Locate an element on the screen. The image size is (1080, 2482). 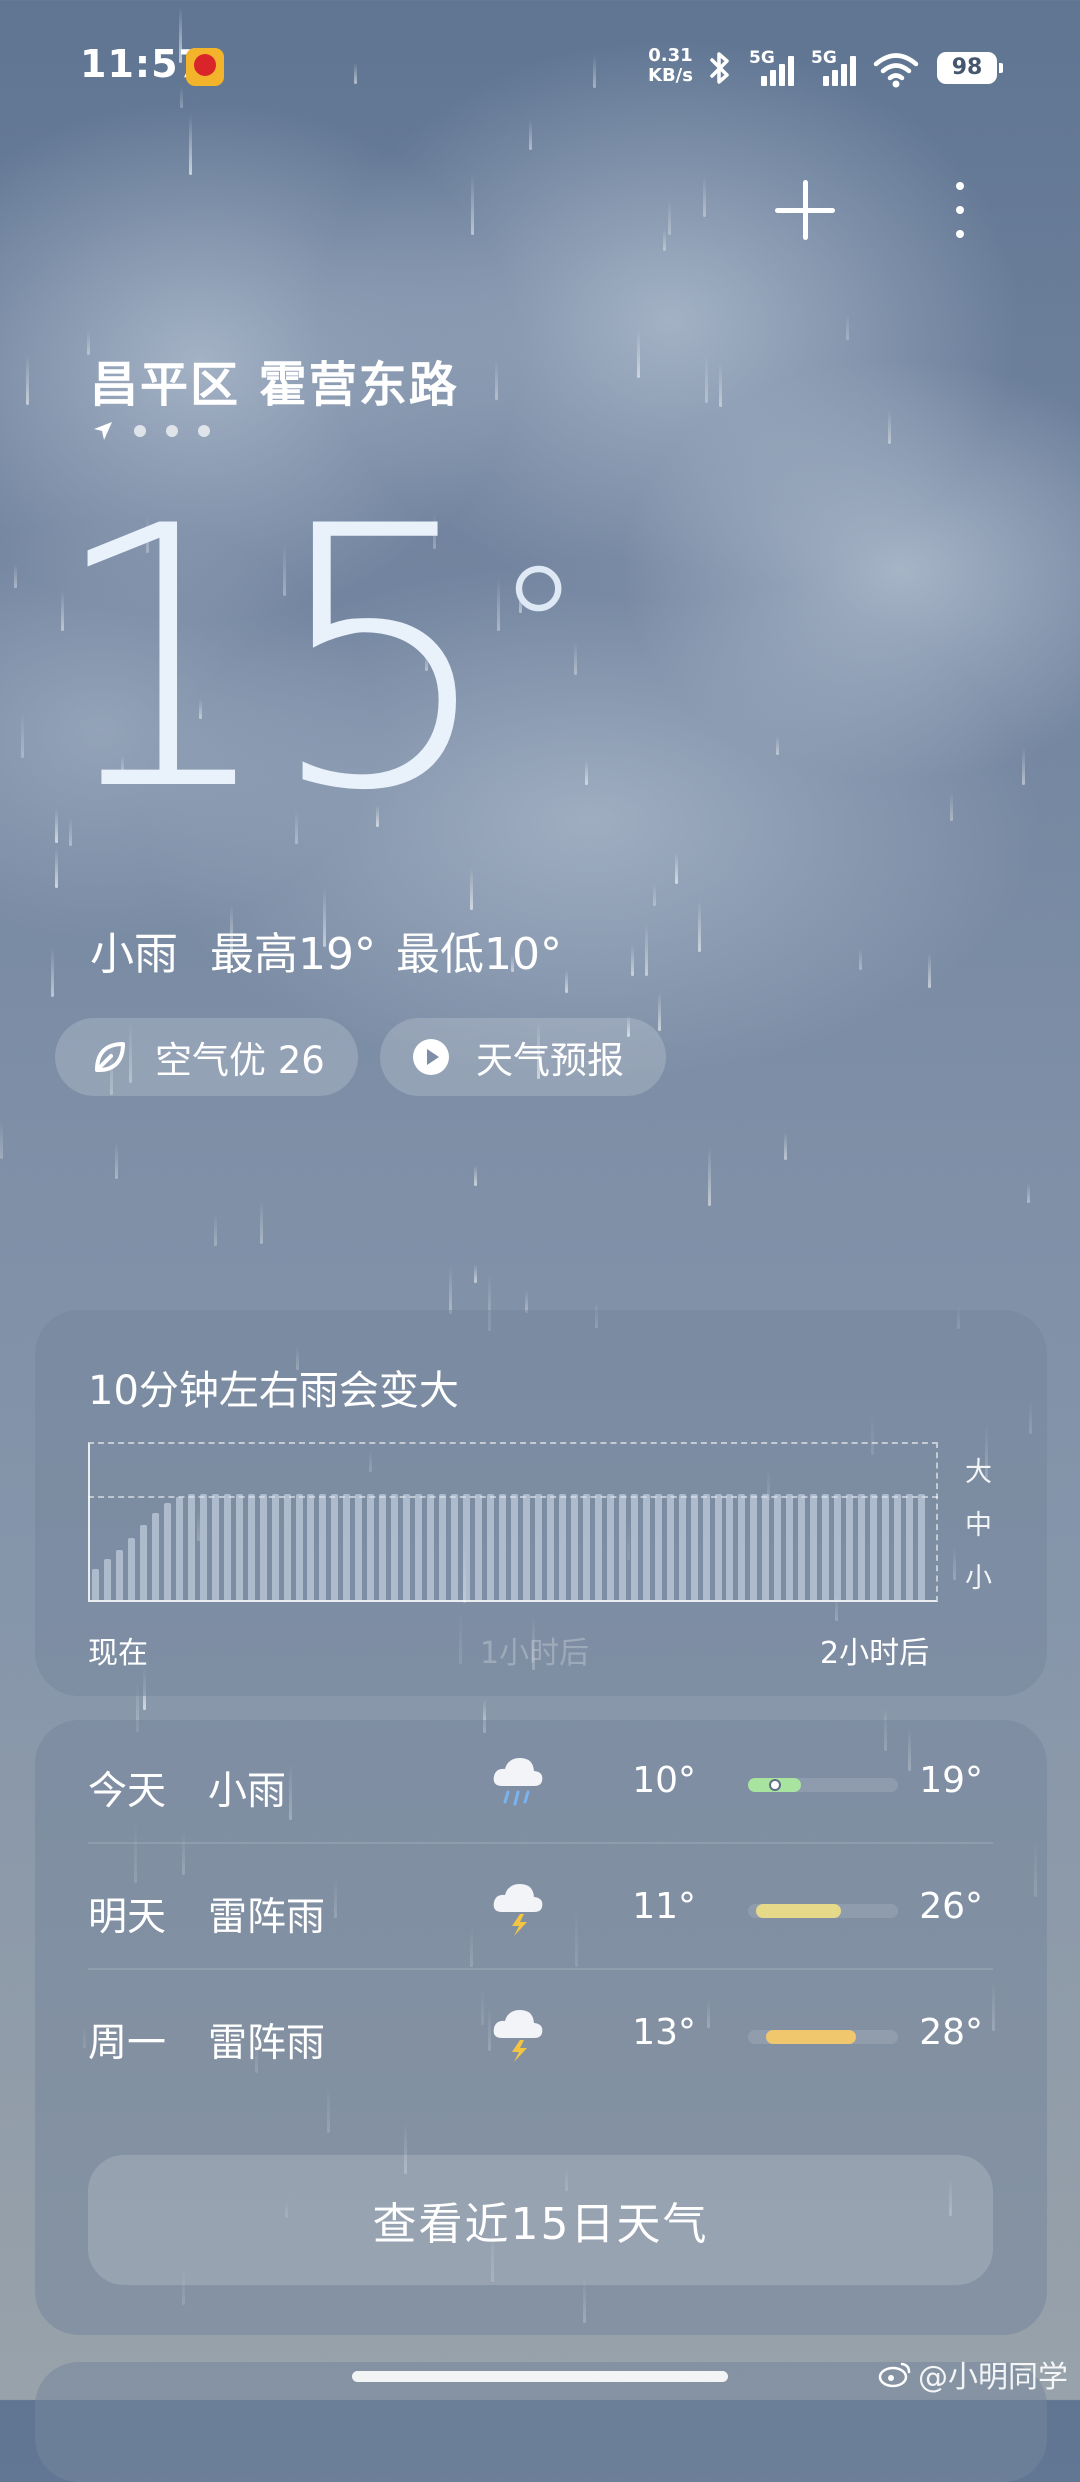
watermark: @小明同学 is located at coordinates (973, 2374).